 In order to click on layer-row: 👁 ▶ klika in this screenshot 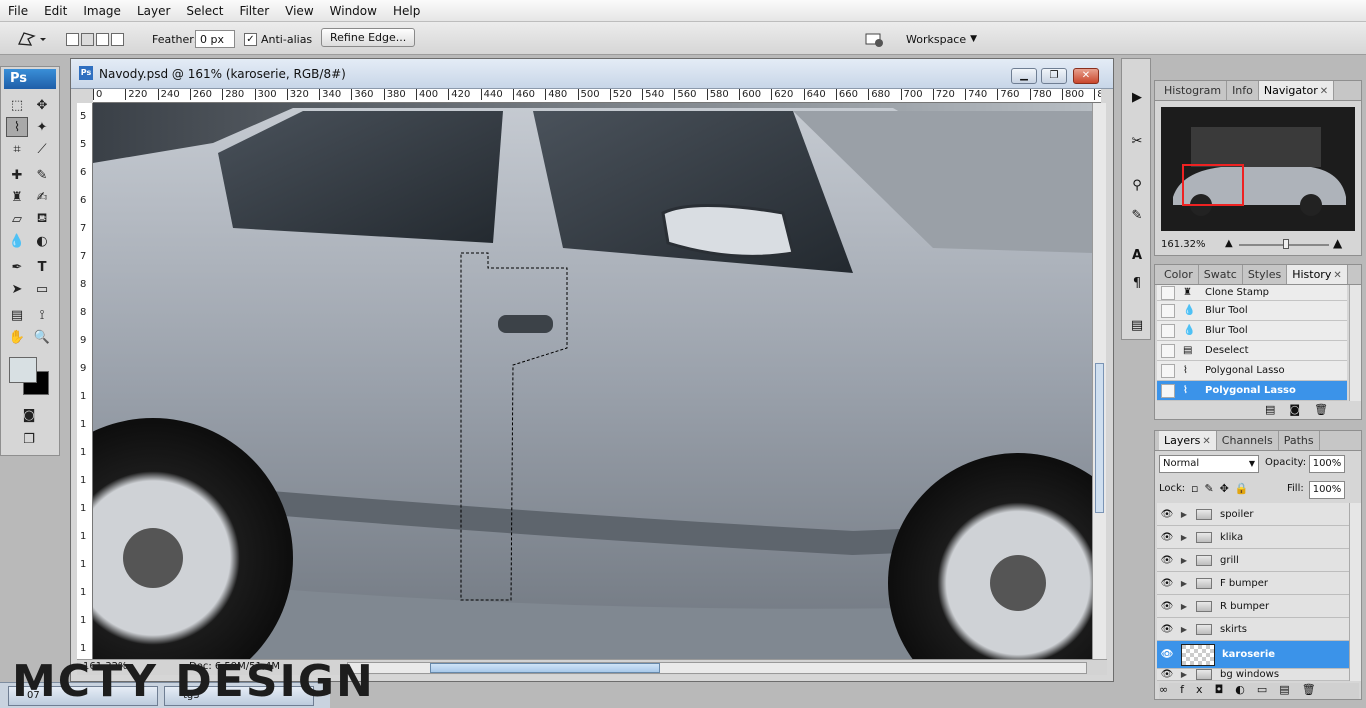, I will do `click(1253, 537)`.